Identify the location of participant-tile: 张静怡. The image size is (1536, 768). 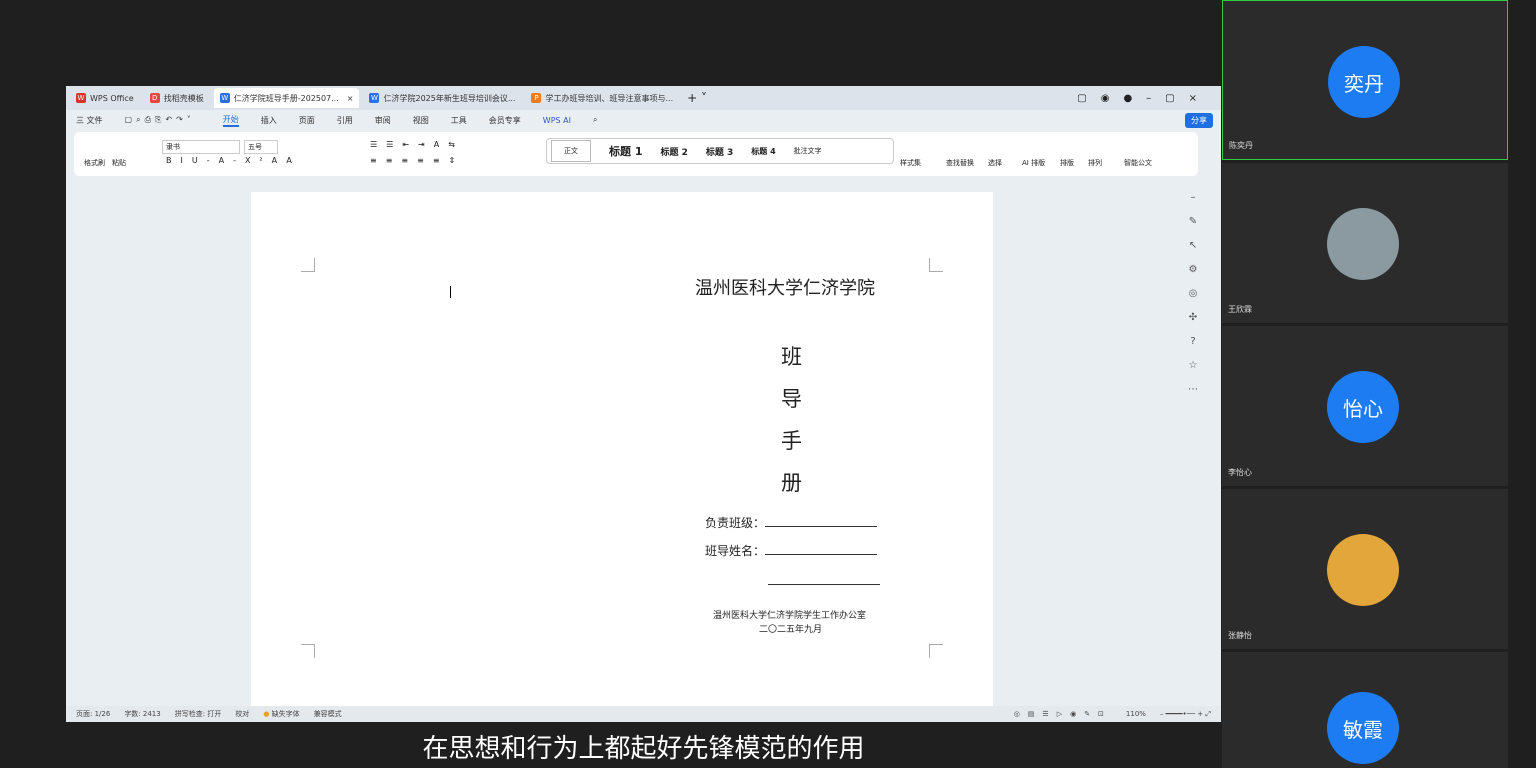
(1365, 569).